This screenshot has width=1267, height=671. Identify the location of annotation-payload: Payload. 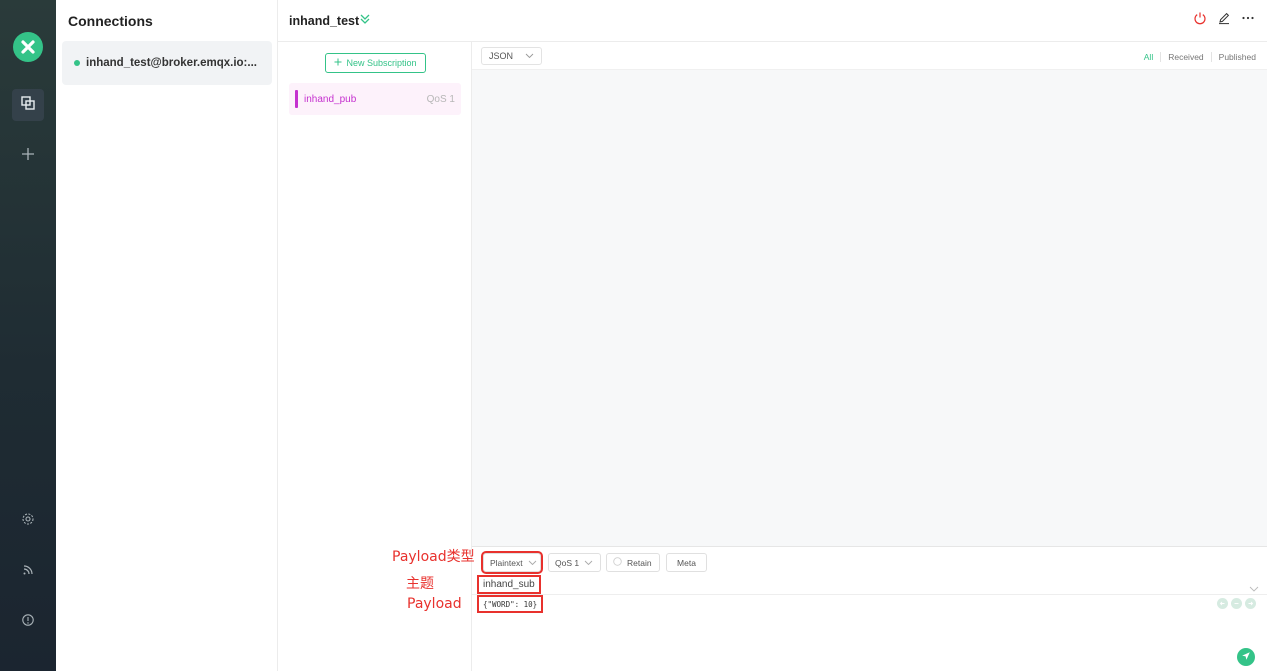
(434, 604).